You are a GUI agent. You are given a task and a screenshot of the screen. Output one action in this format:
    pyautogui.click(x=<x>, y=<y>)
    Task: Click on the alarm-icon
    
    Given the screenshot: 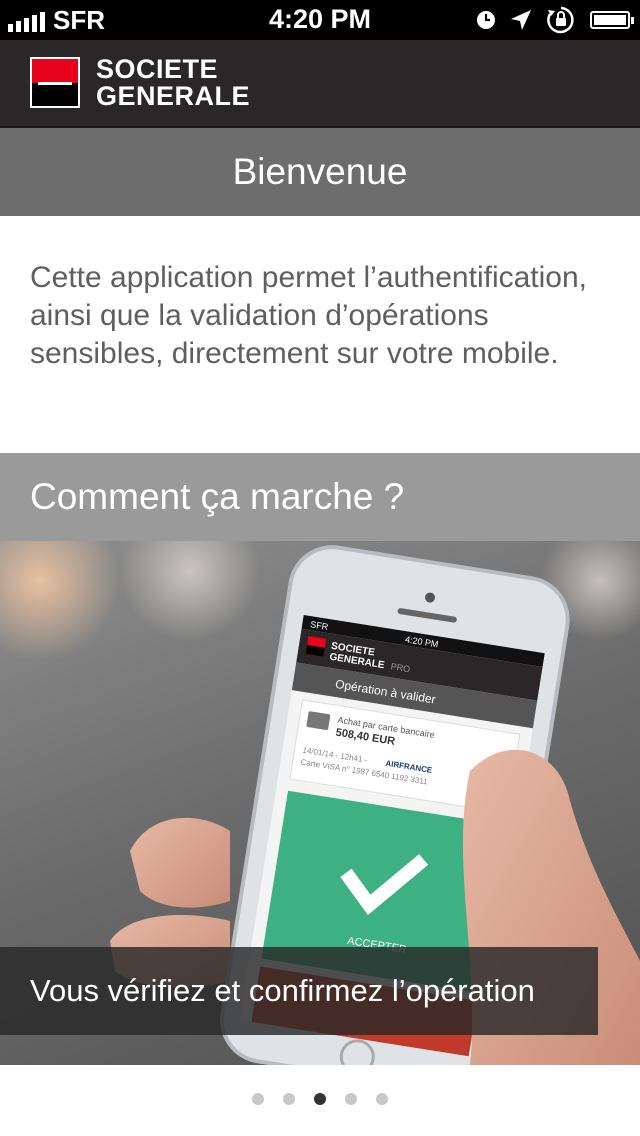 What is the action you would take?
    pyautogui.click(x=486, y=20)
    